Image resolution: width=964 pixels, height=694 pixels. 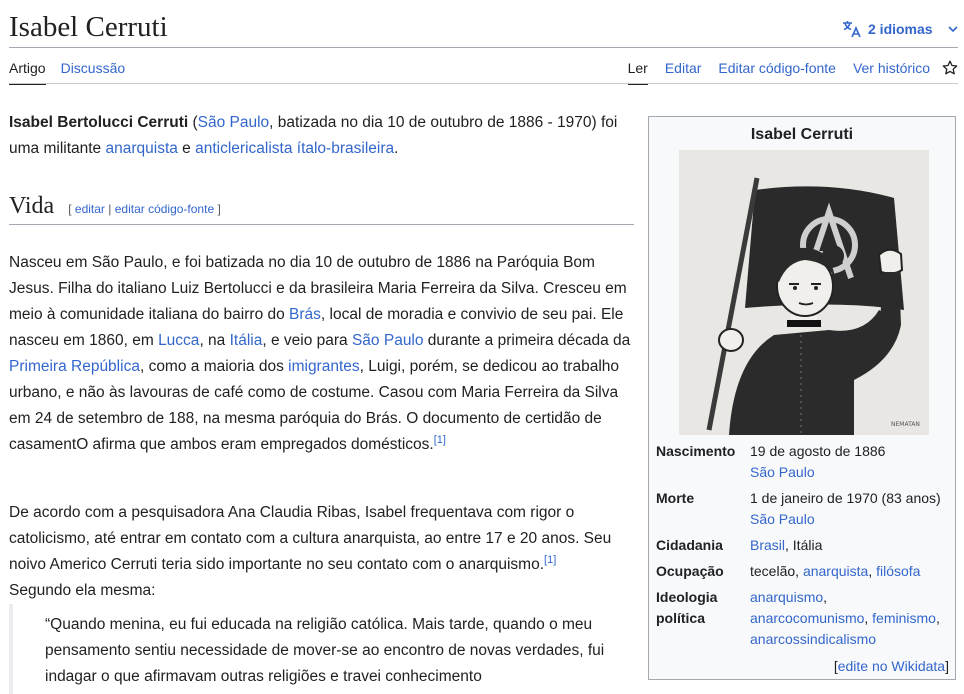 What do you see at coordinates (88, 27) in the screenshot?
I see `page-title: Isabel Cerruti` at bounding box center [88, 27].